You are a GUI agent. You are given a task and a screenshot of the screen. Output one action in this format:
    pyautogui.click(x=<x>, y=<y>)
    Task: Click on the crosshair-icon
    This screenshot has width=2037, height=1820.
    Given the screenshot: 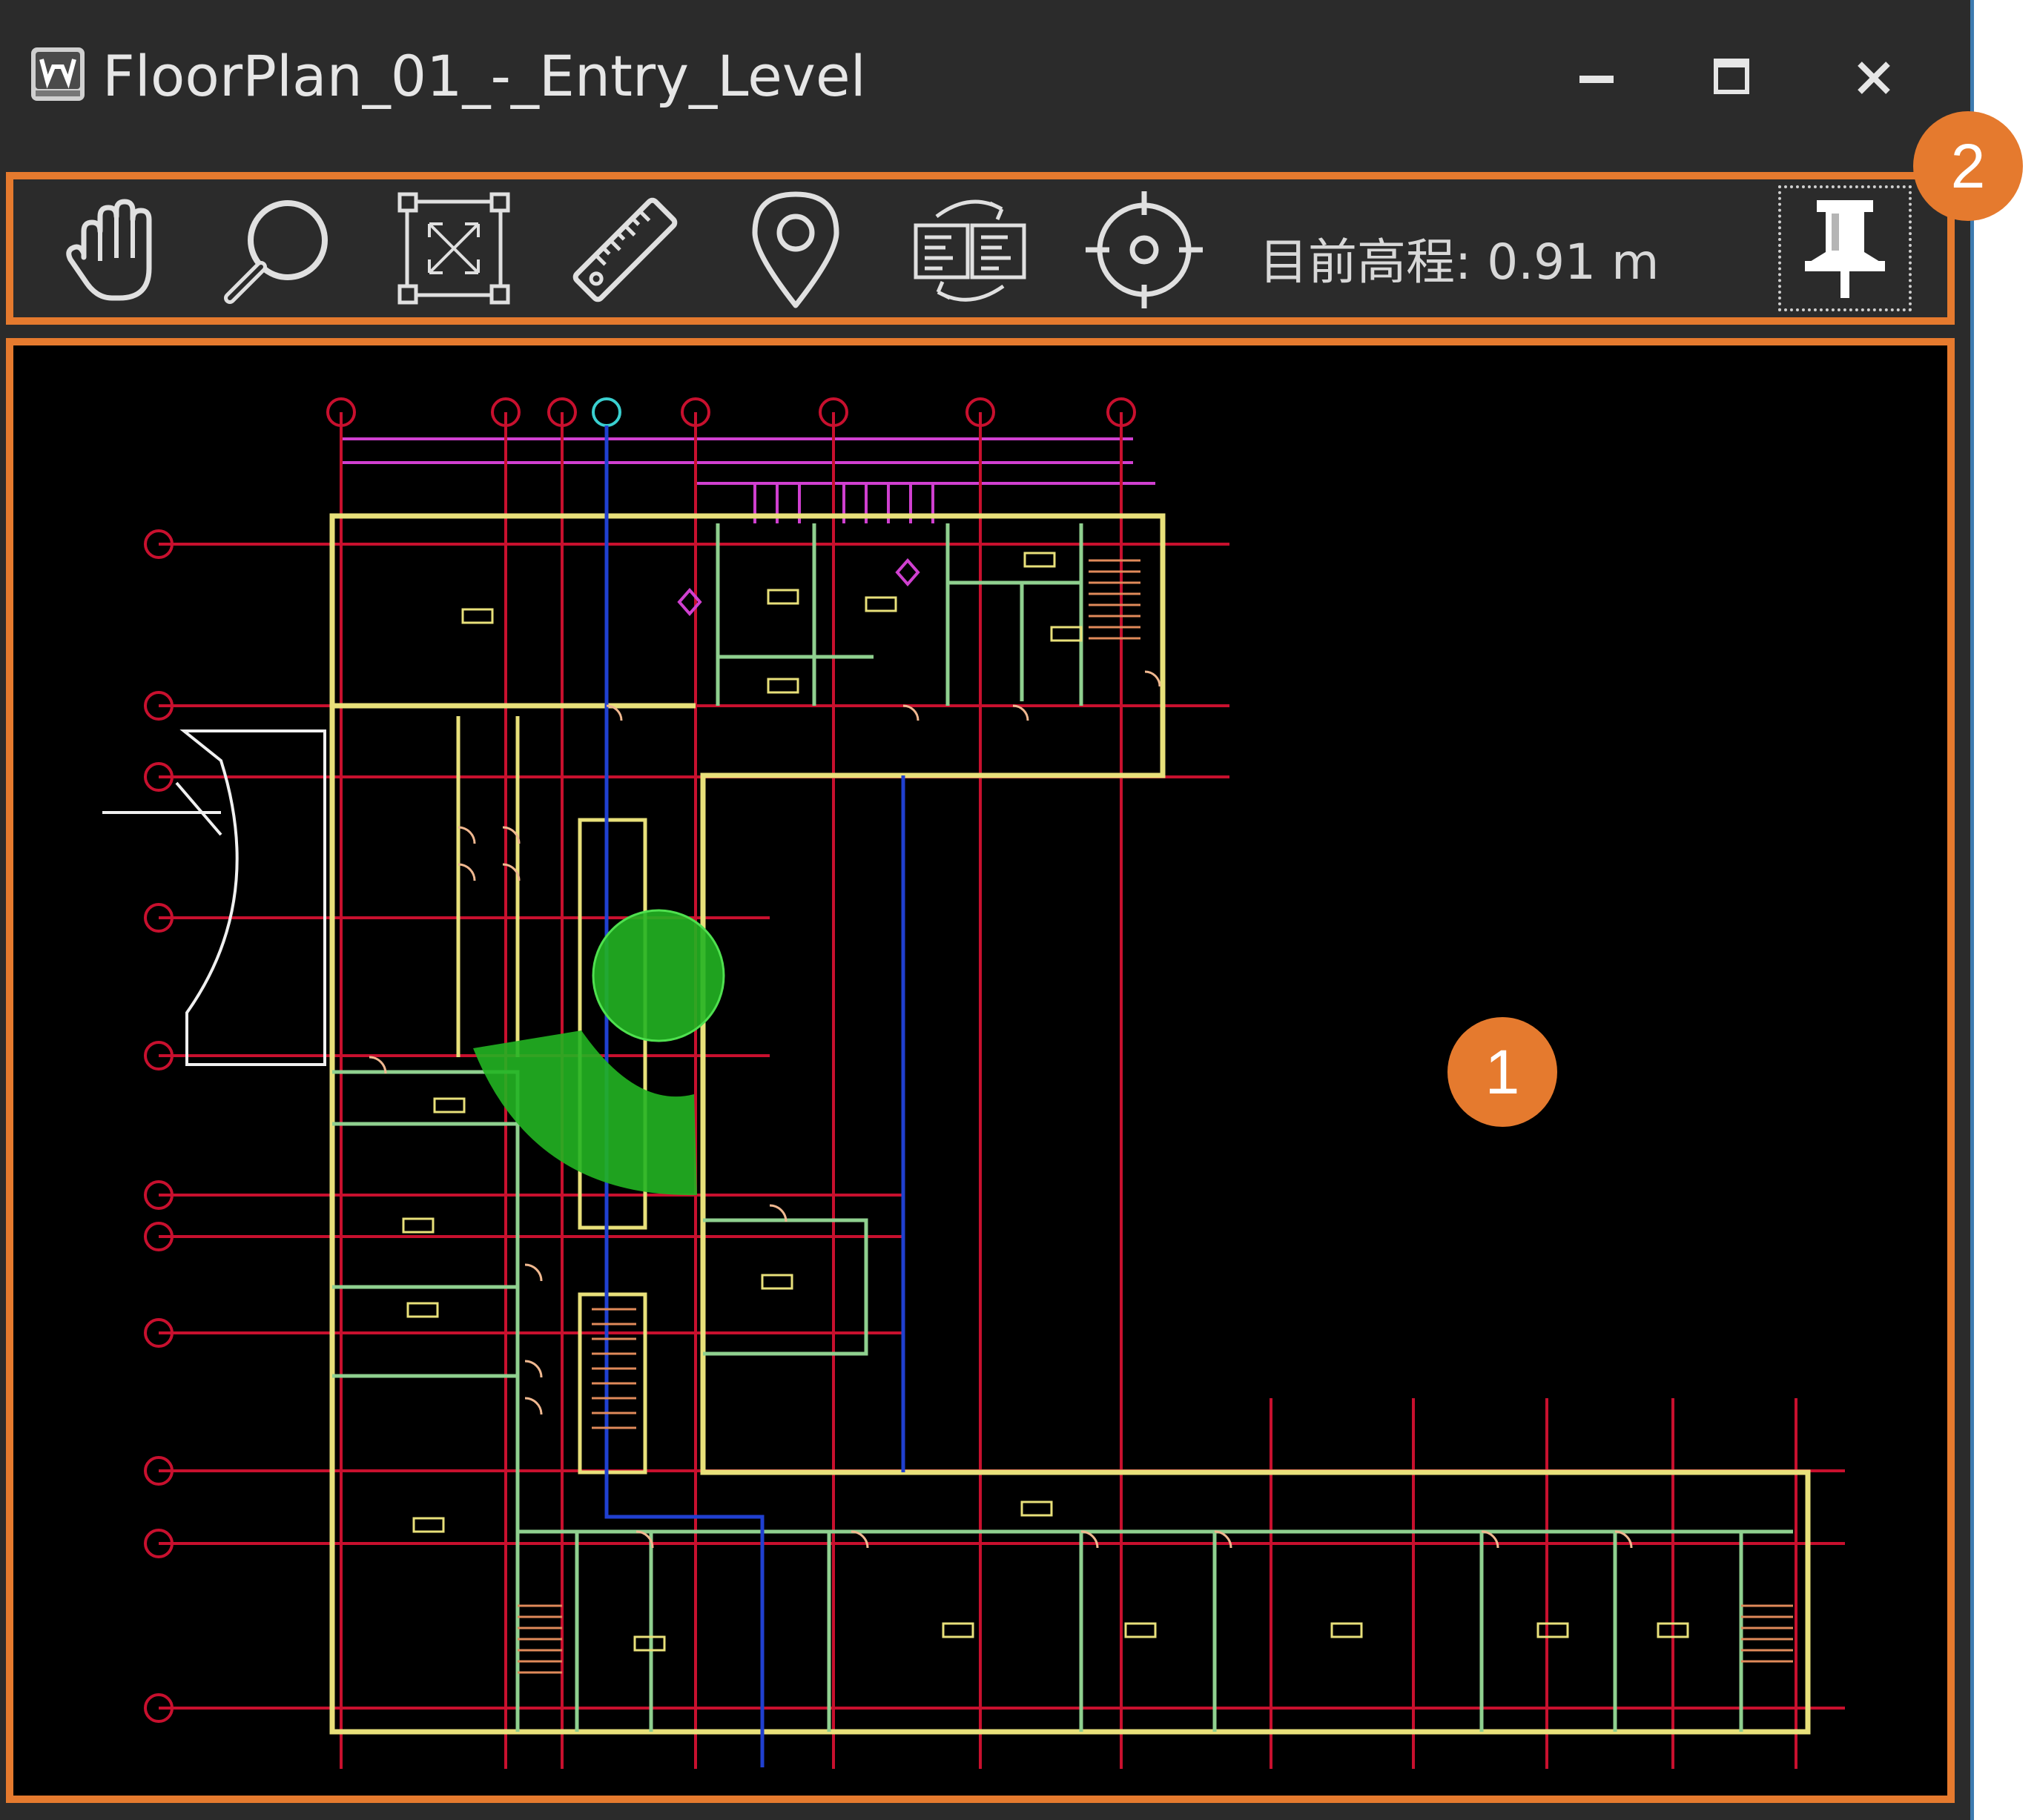 What is the action you would take?
    pyautogui.click(x=1144, y=250)
    